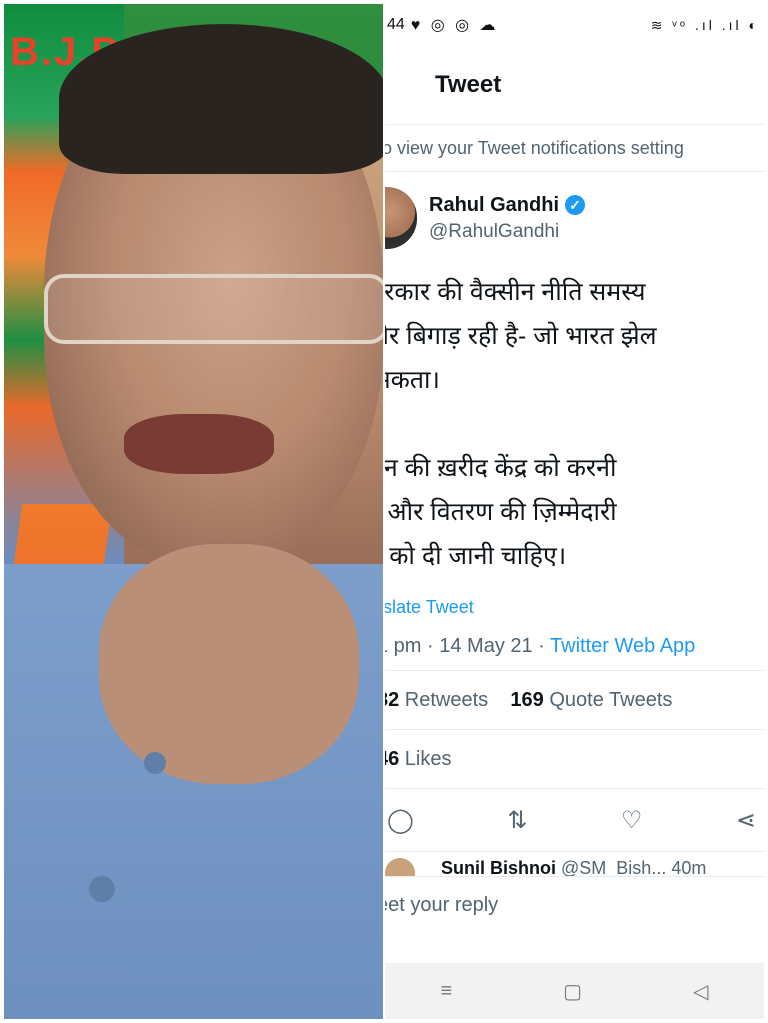 The width and height of the screenshot is (768, 1023). Describe the element at coordinates (574, 148) in the screenshot. I see `notification-setting-banner: to view your Tweet notifications setting` at that location.